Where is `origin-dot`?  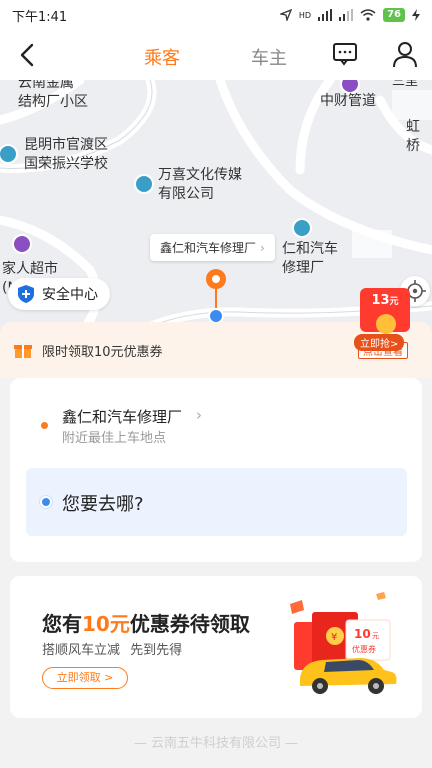
origin-dot is located at coordinates (44, 425).